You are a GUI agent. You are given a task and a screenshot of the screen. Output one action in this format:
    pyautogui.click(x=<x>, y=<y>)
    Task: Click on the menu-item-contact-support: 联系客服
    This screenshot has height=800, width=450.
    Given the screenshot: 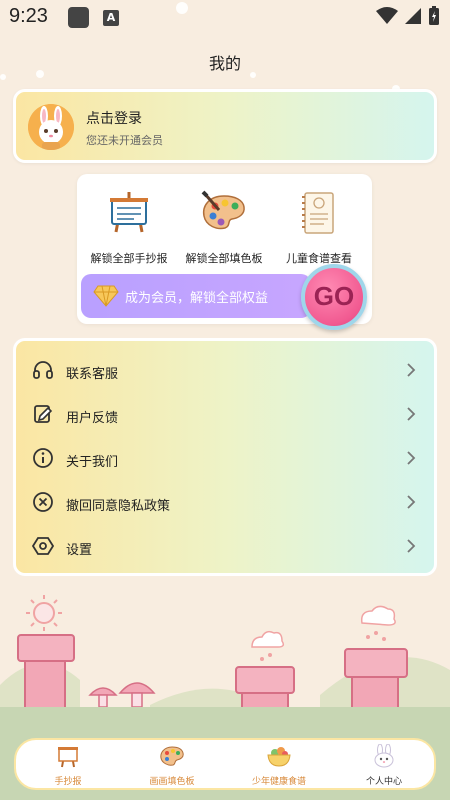 What is the action you would take?
    pyautogui.click(x=225, y=371)
    